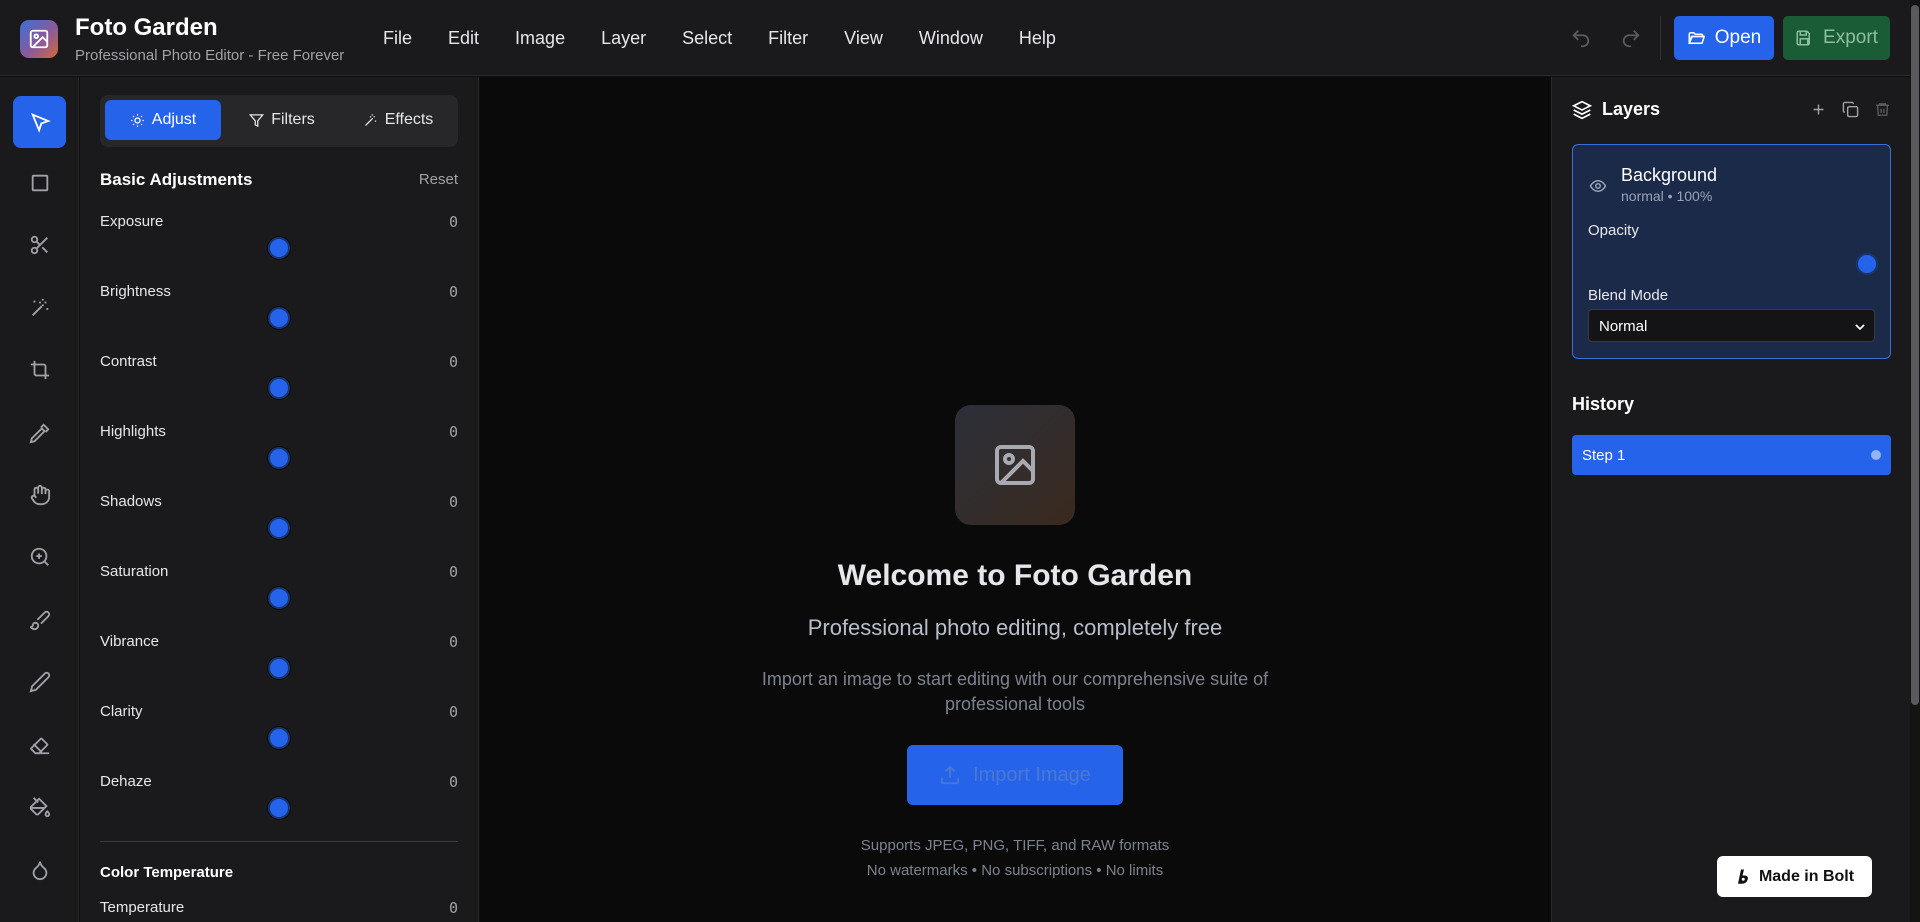 The height and width of the screenshot is (922, 1920). I want to click on panel-tabs: Adjust Filters Effects, so click(279, 121).